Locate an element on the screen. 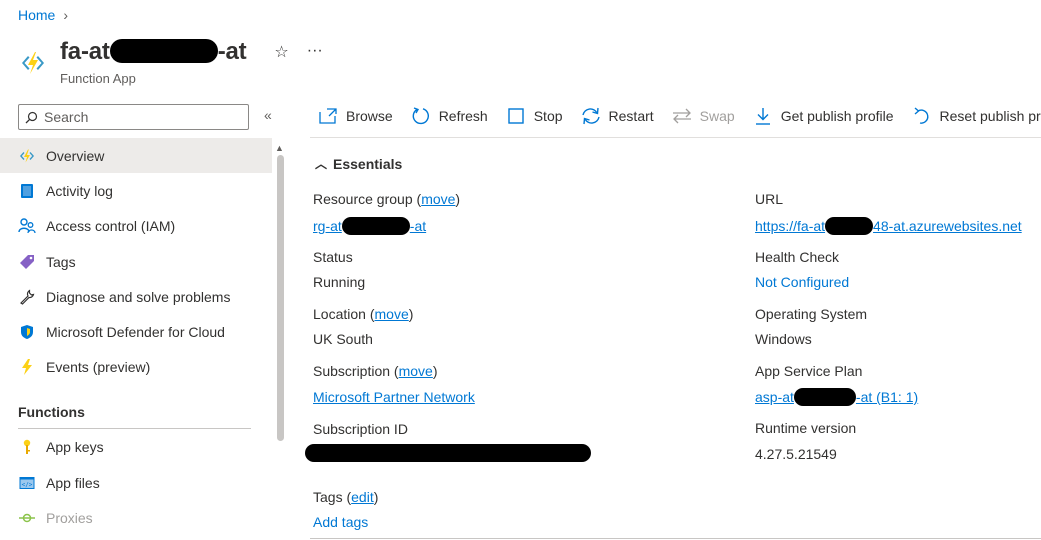 The height and width of the screenshot is (540, 1041). move-location-link: move is located at coordinates (392, 314).